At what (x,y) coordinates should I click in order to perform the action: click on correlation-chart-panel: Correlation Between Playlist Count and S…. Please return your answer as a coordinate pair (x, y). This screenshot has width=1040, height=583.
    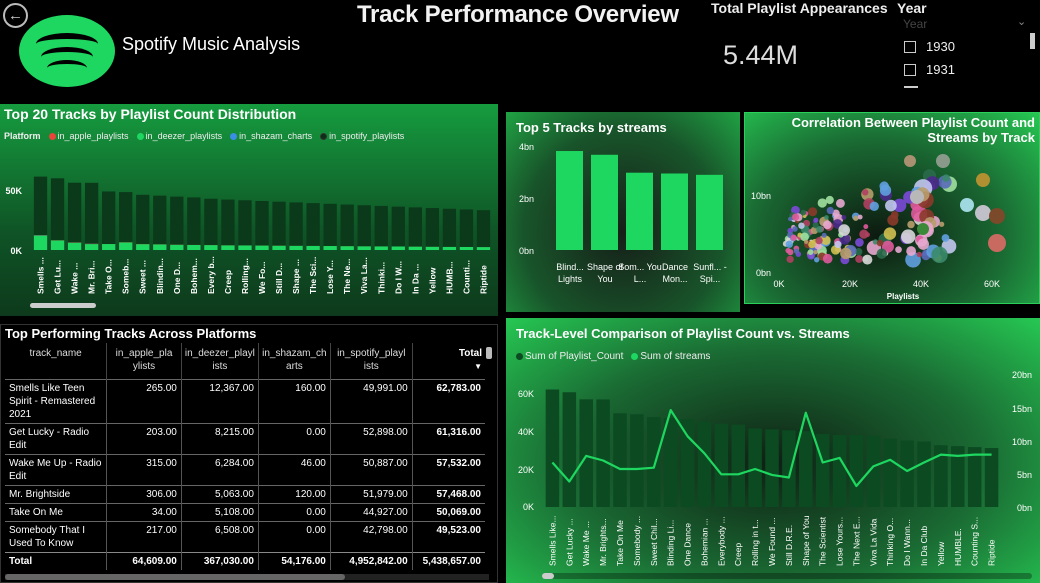
    Looking at the image, I should click on (892, 208).